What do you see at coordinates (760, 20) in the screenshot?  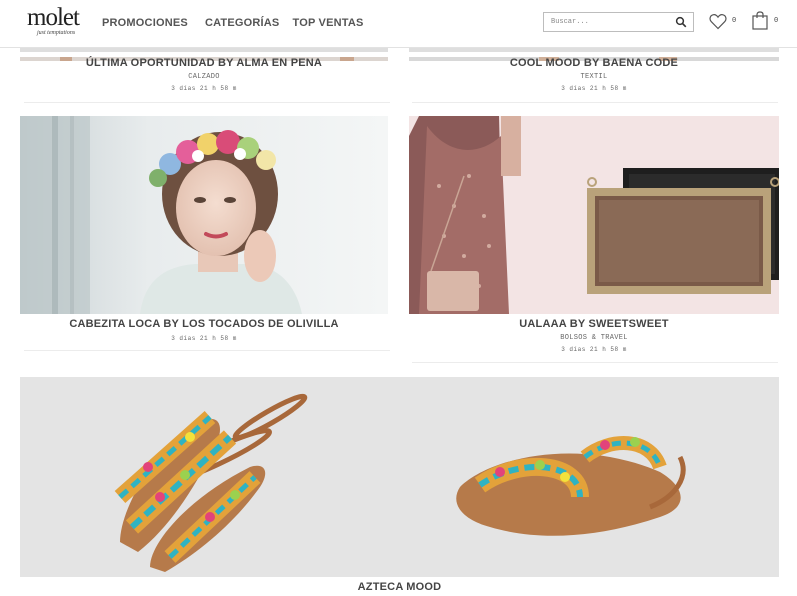 I see `shopping-bag-icon` at bounding box center [760, 20].